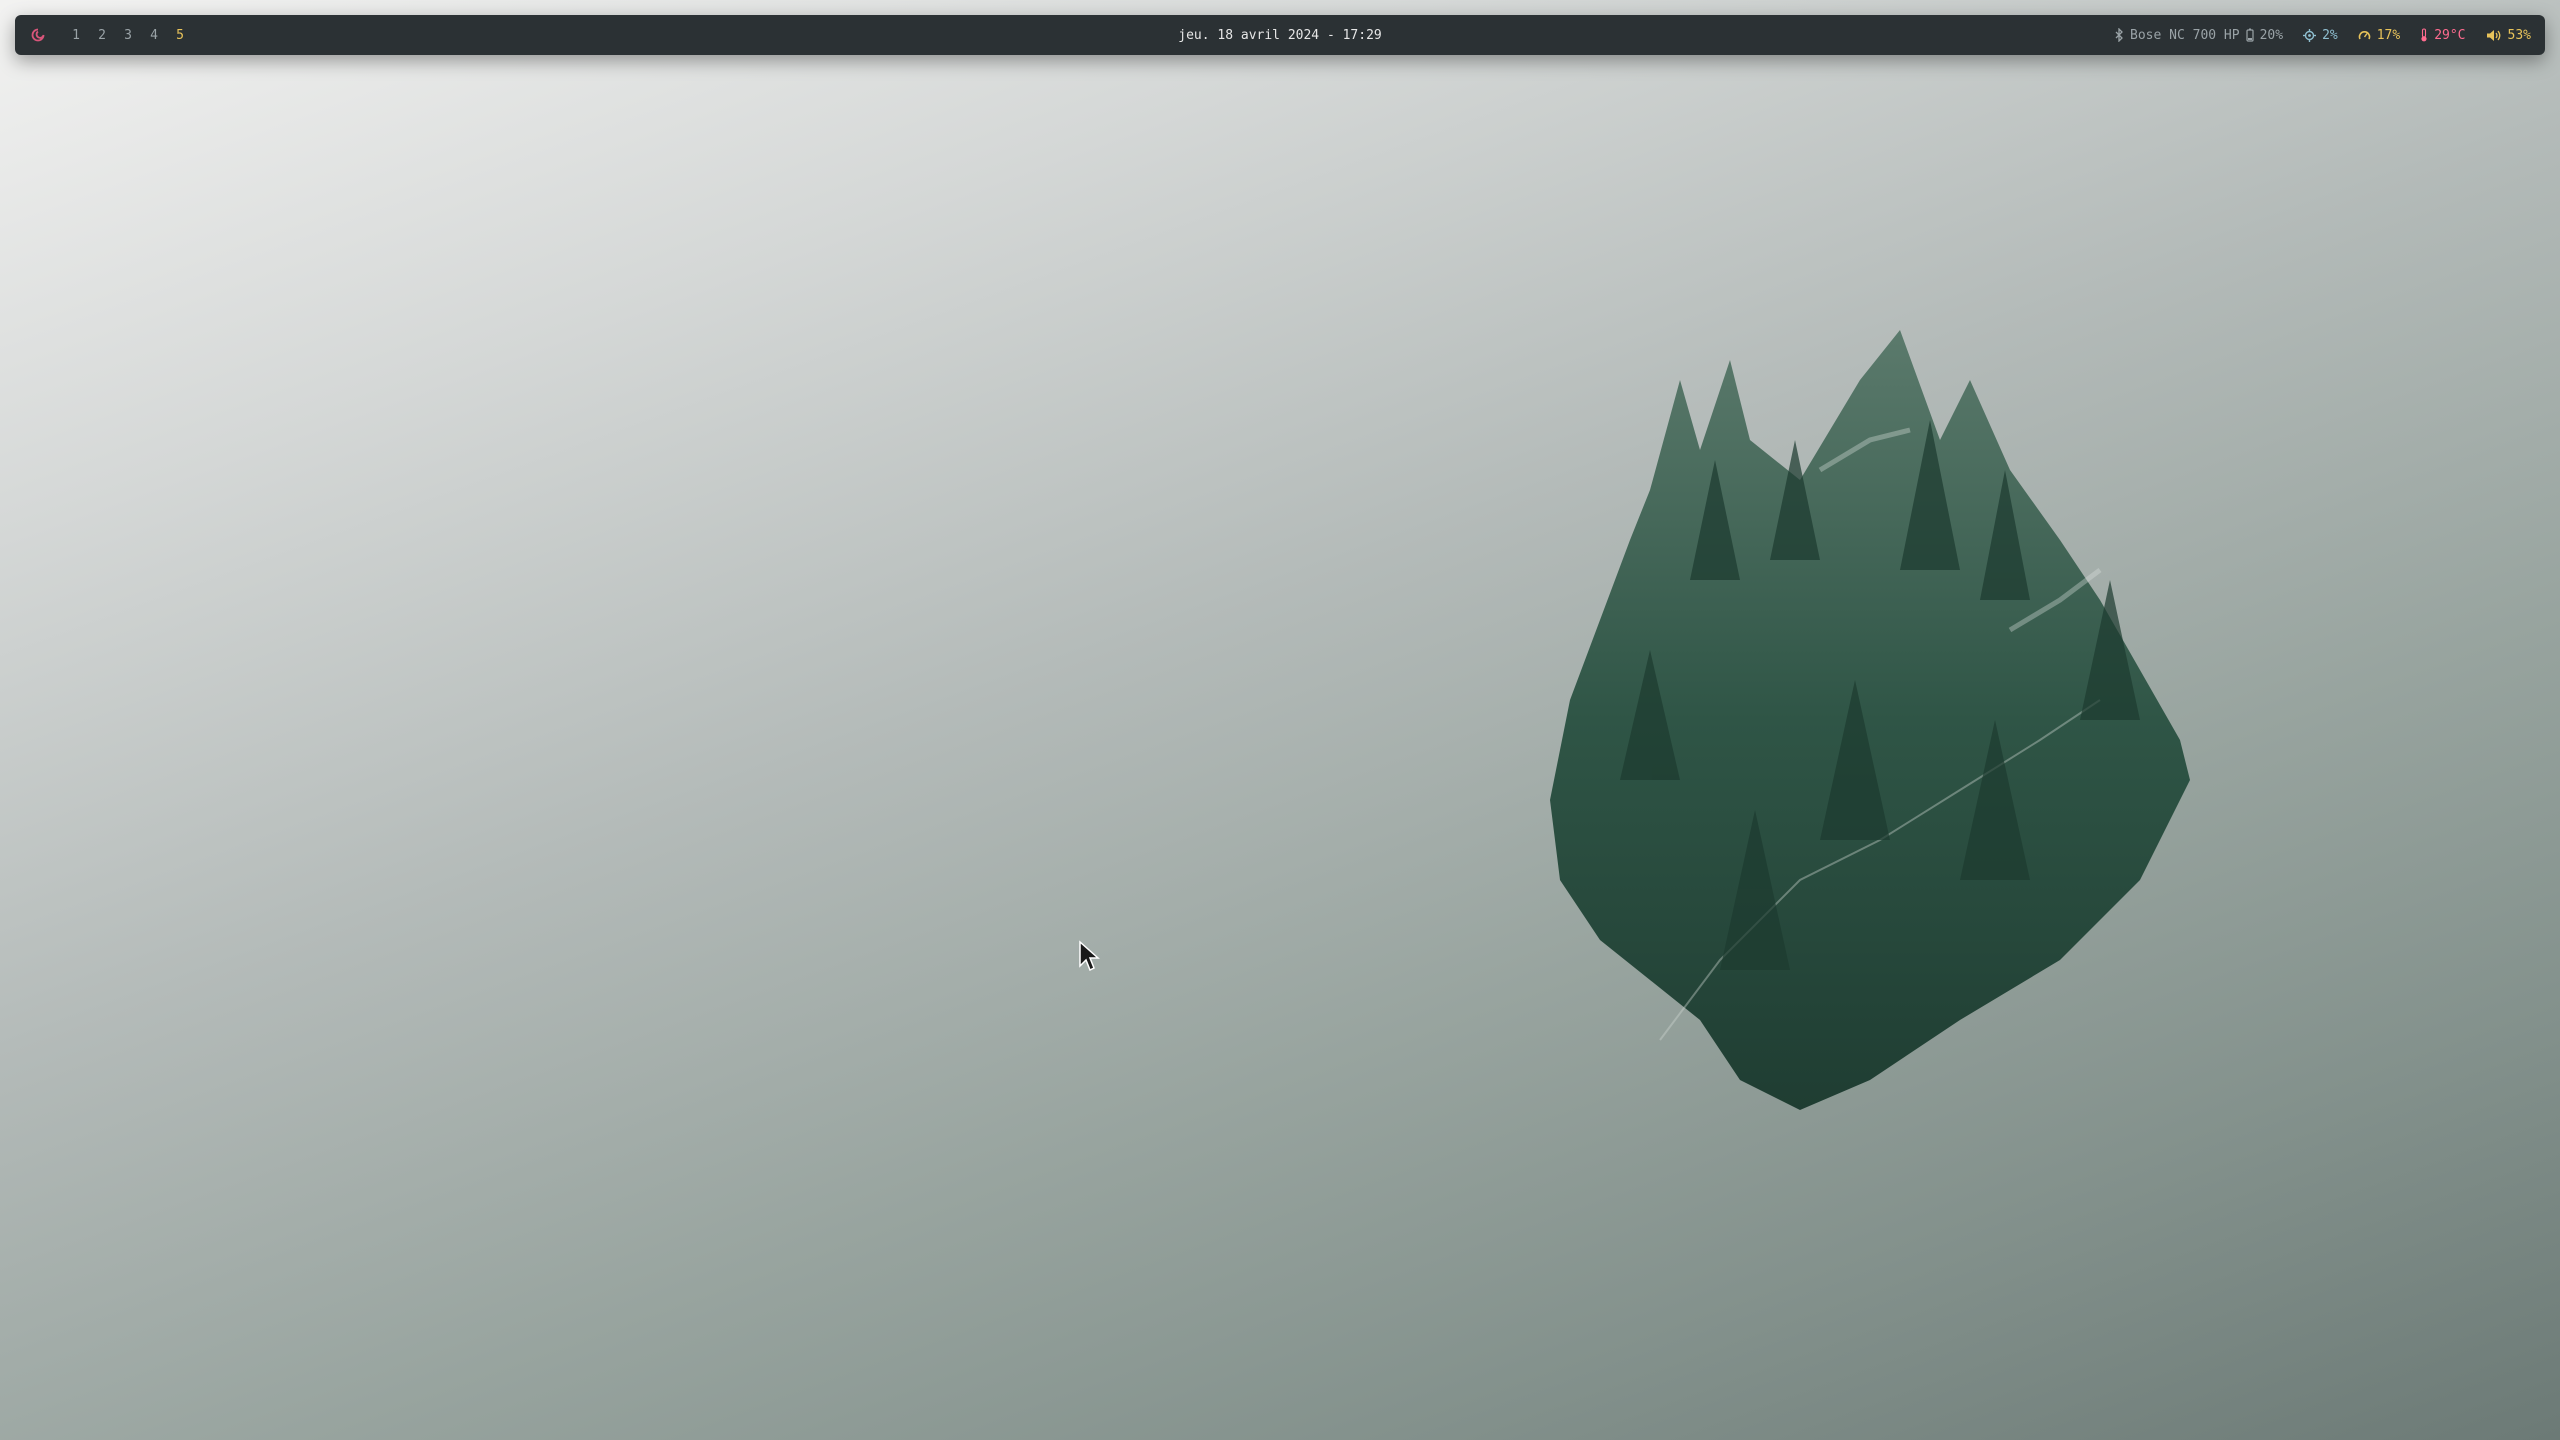 The height and width of the screenshot is (1440, 2560). I want to click on workspace-button-5: 5, so click(180, 35).